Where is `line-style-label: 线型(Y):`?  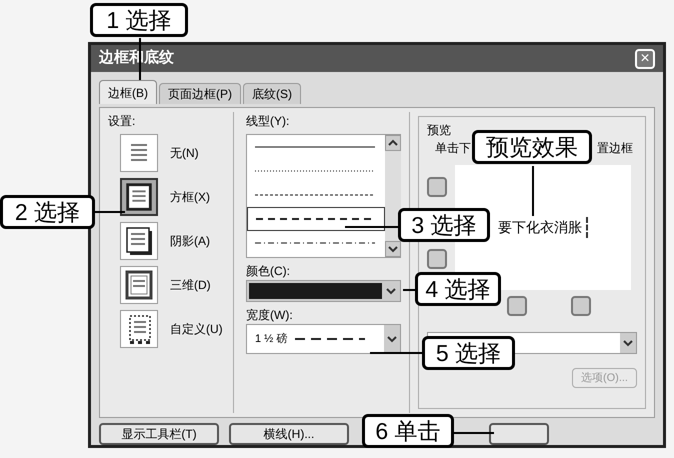 line-style-label: 线型(Y): is located at coordinates (268, 121).